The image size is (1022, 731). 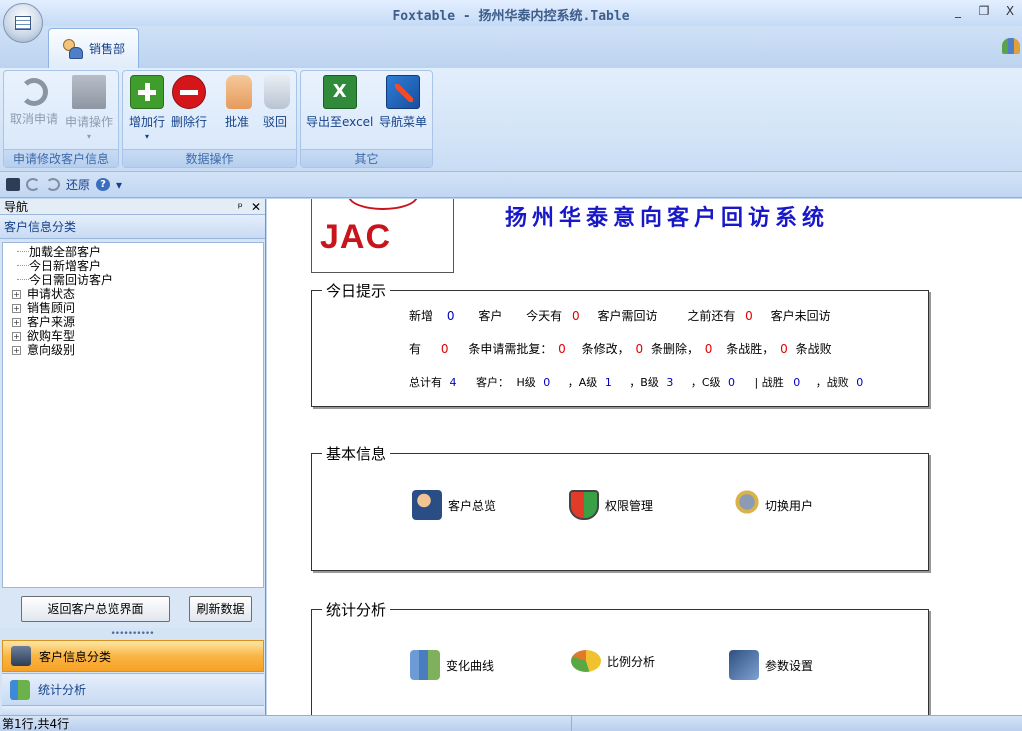 What do you see at coordinates (133, 689) in the screenshot?
I see `panel-statistics: 统计分析` at bounding box center [133, 689].